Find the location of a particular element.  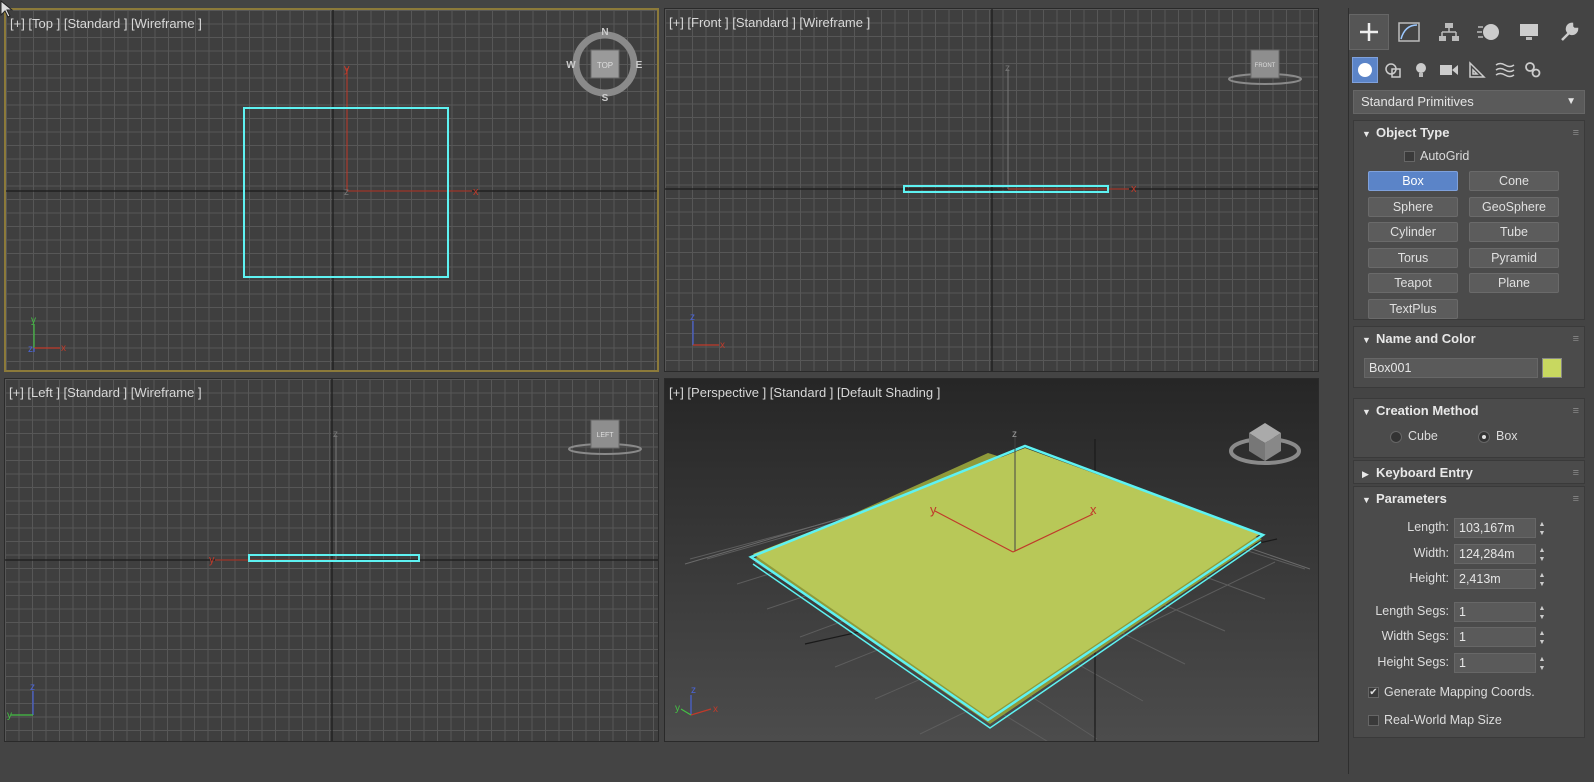

primitives-dropdown: Standard Primitives ▼ is located at coordinates (1469, 102).